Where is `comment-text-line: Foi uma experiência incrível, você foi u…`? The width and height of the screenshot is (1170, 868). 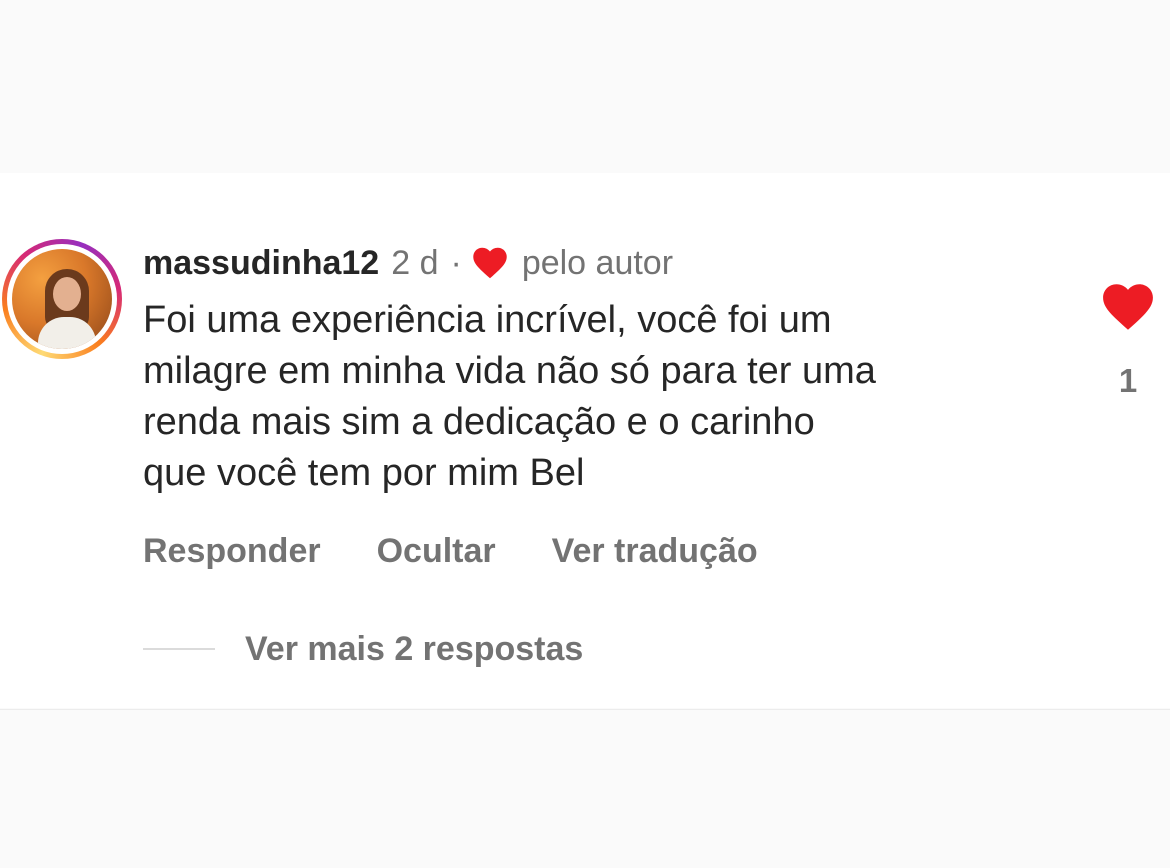
comment-text-line: Foi uma experiência incrível, você foi u… is located at coordinates (487, 320).